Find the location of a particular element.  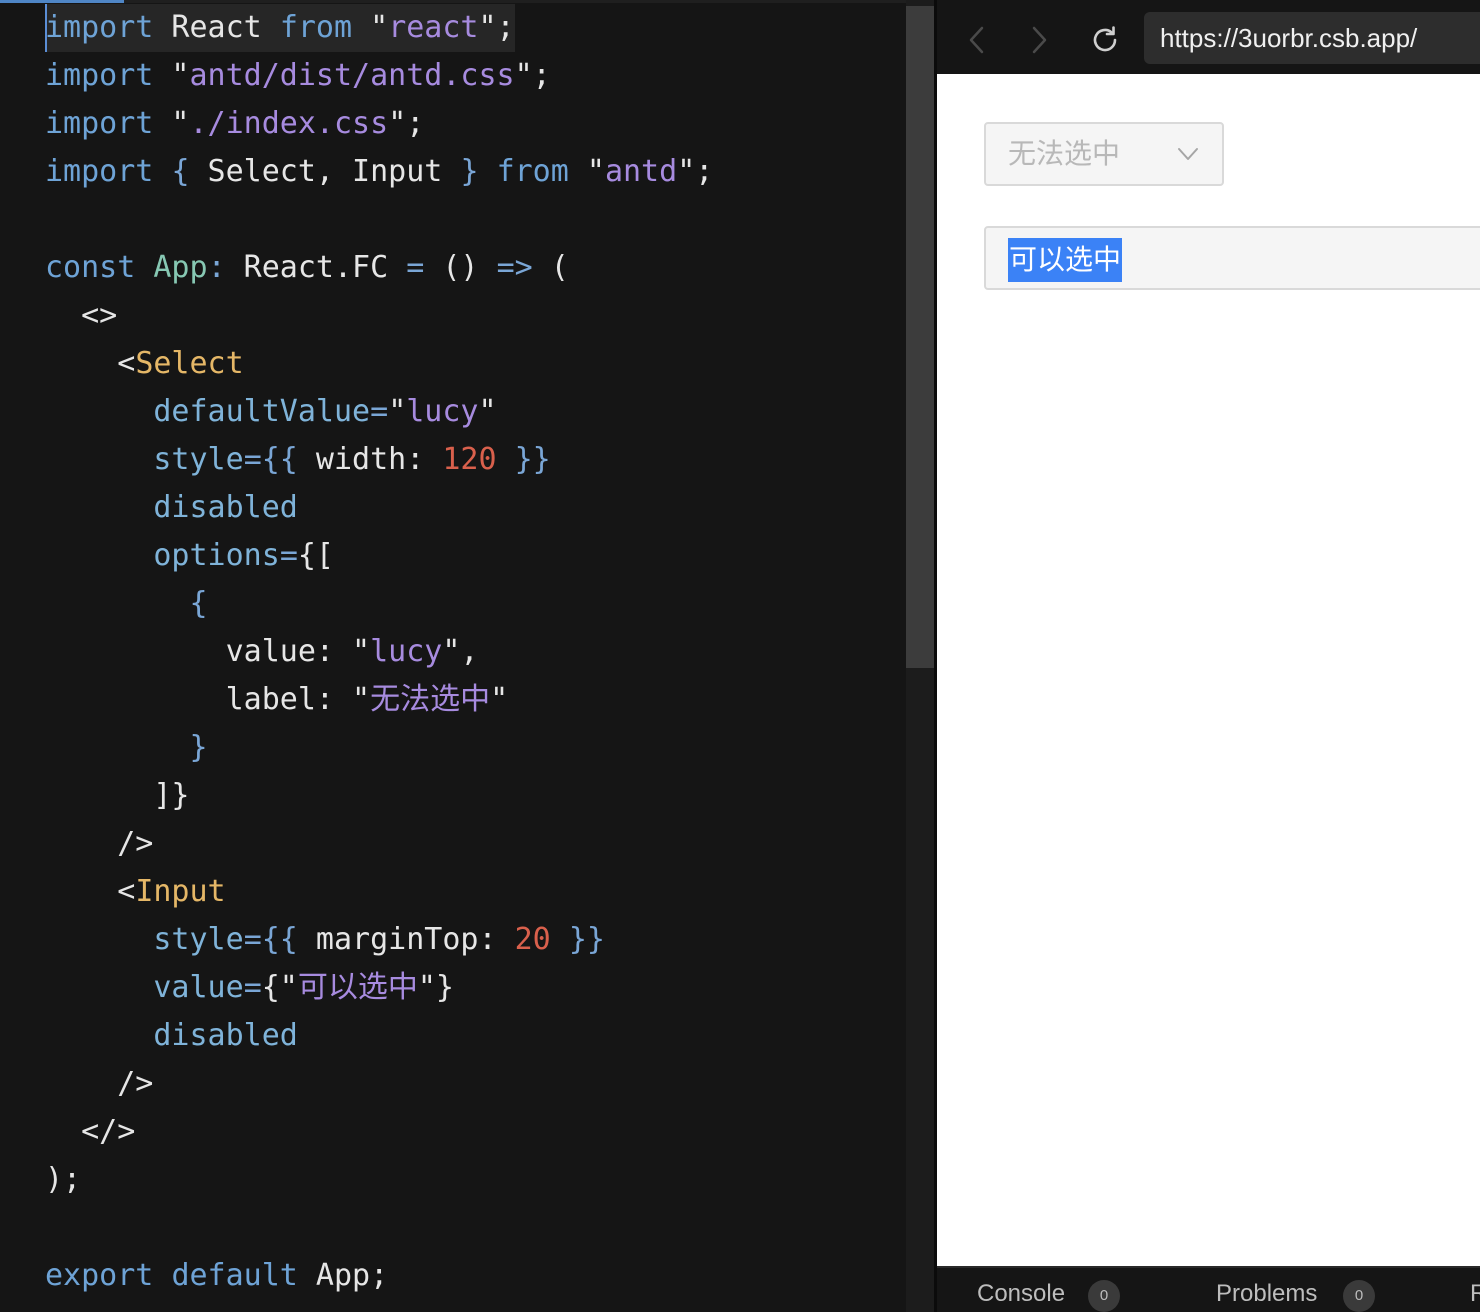

code-line-14: value: "lucy", is located at coordinates (379, 652).